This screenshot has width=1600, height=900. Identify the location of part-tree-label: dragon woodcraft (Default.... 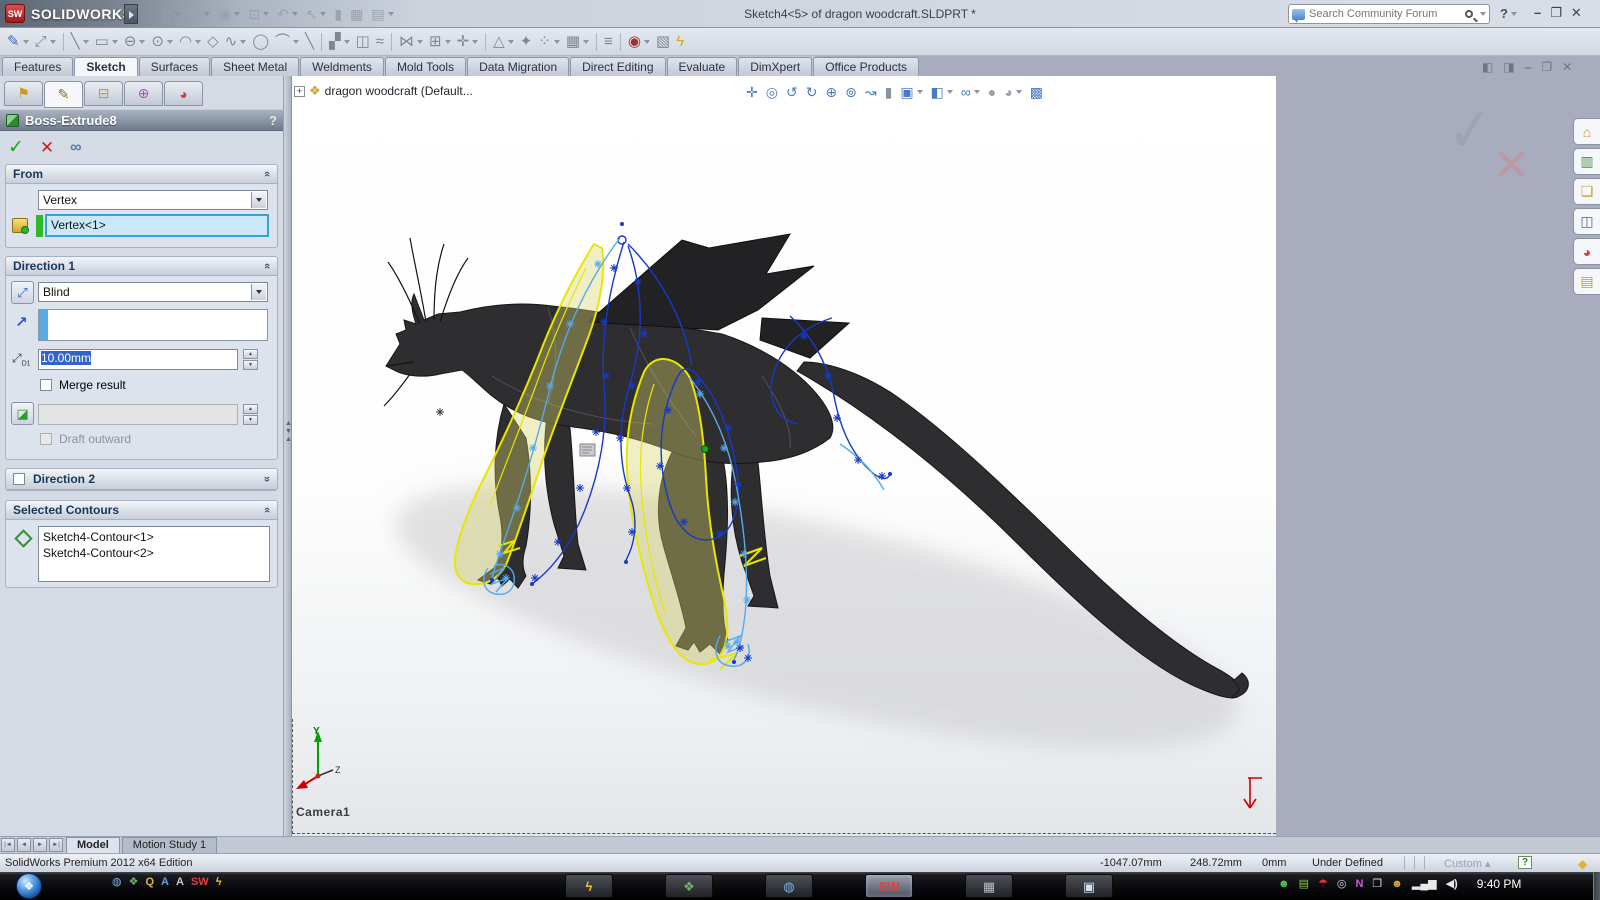
(399, 91).